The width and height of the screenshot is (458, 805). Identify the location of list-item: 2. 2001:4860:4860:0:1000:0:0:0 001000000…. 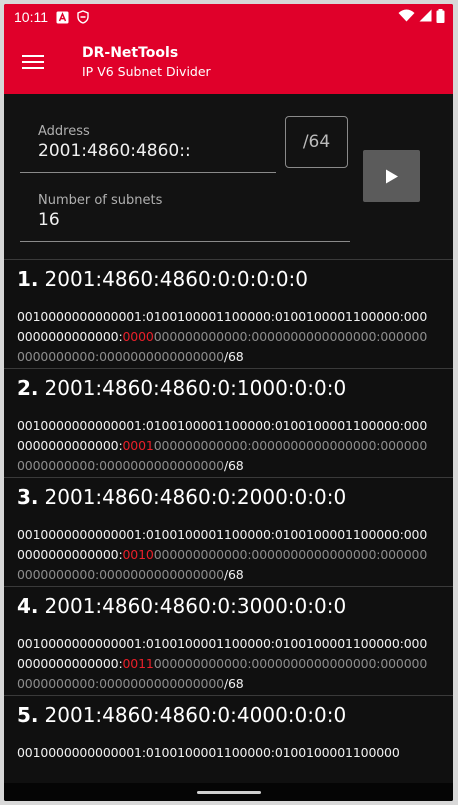
(228, 423).